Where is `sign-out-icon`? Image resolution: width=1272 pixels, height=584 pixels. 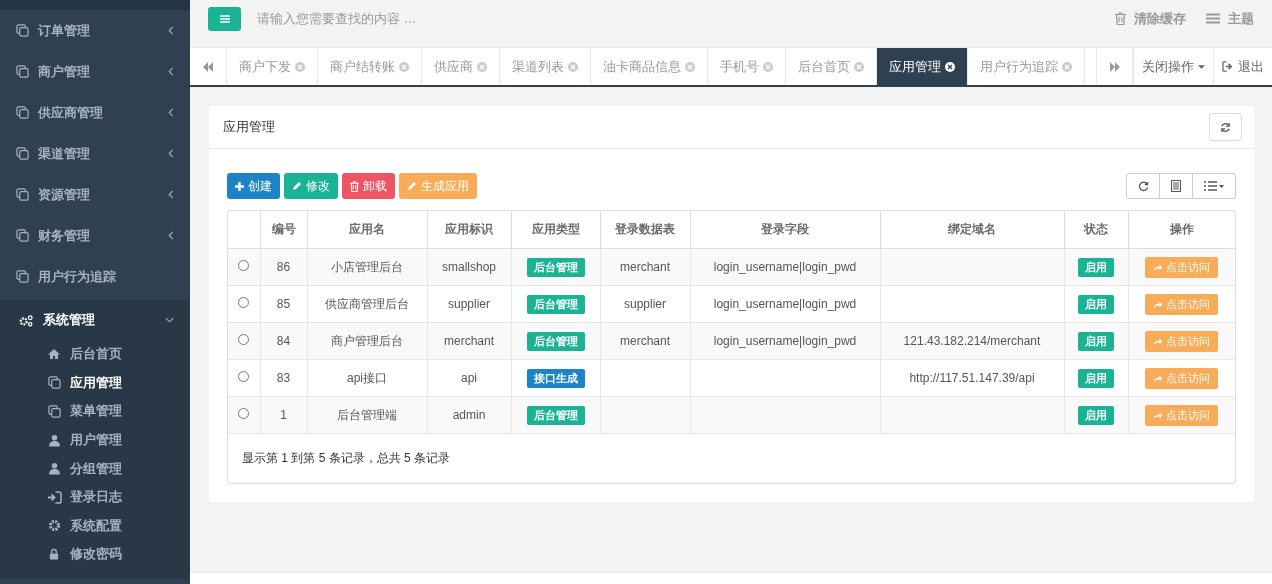
sign-out-icon is located at coordinates (1228, 66).